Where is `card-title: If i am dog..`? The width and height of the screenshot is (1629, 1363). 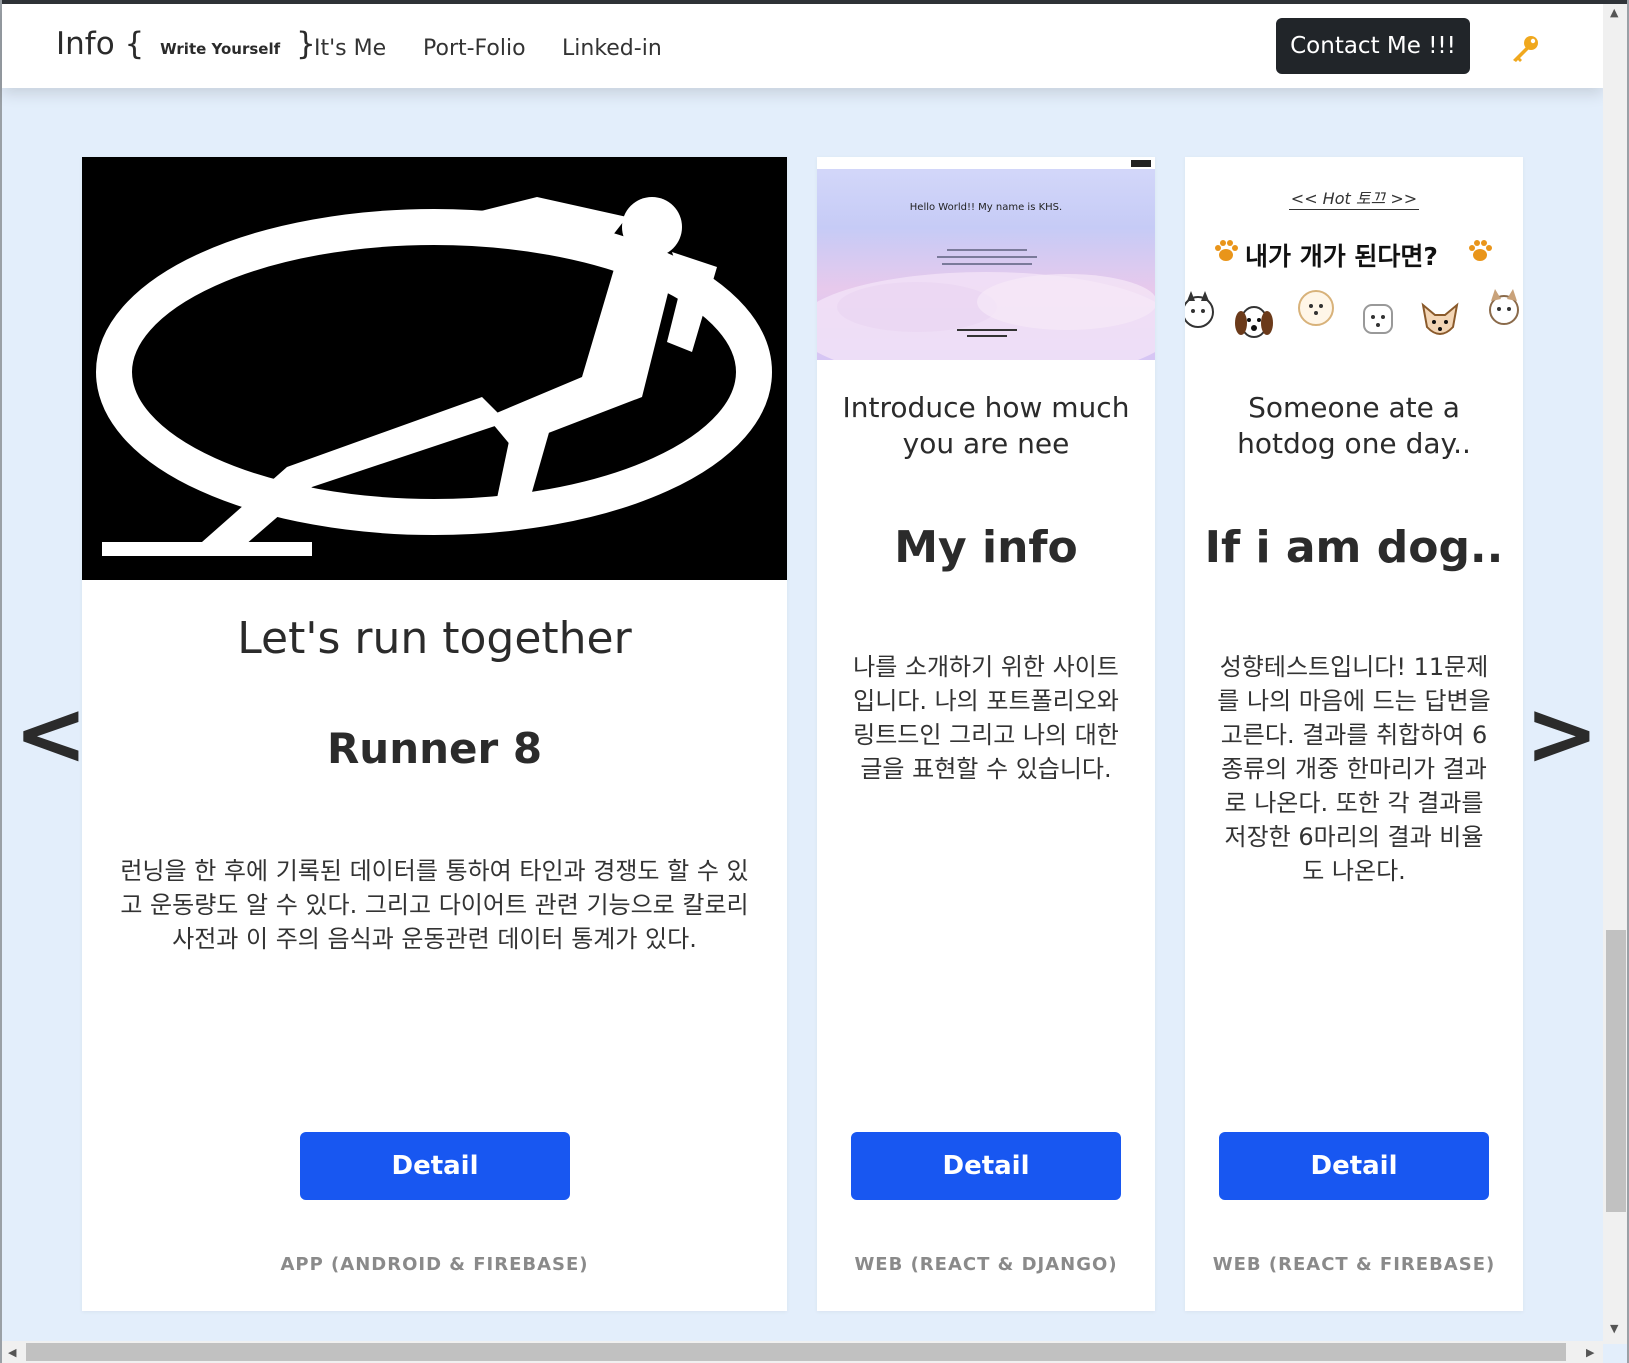 card-title: If i am dog.. is located at coordinates (1354, 547).